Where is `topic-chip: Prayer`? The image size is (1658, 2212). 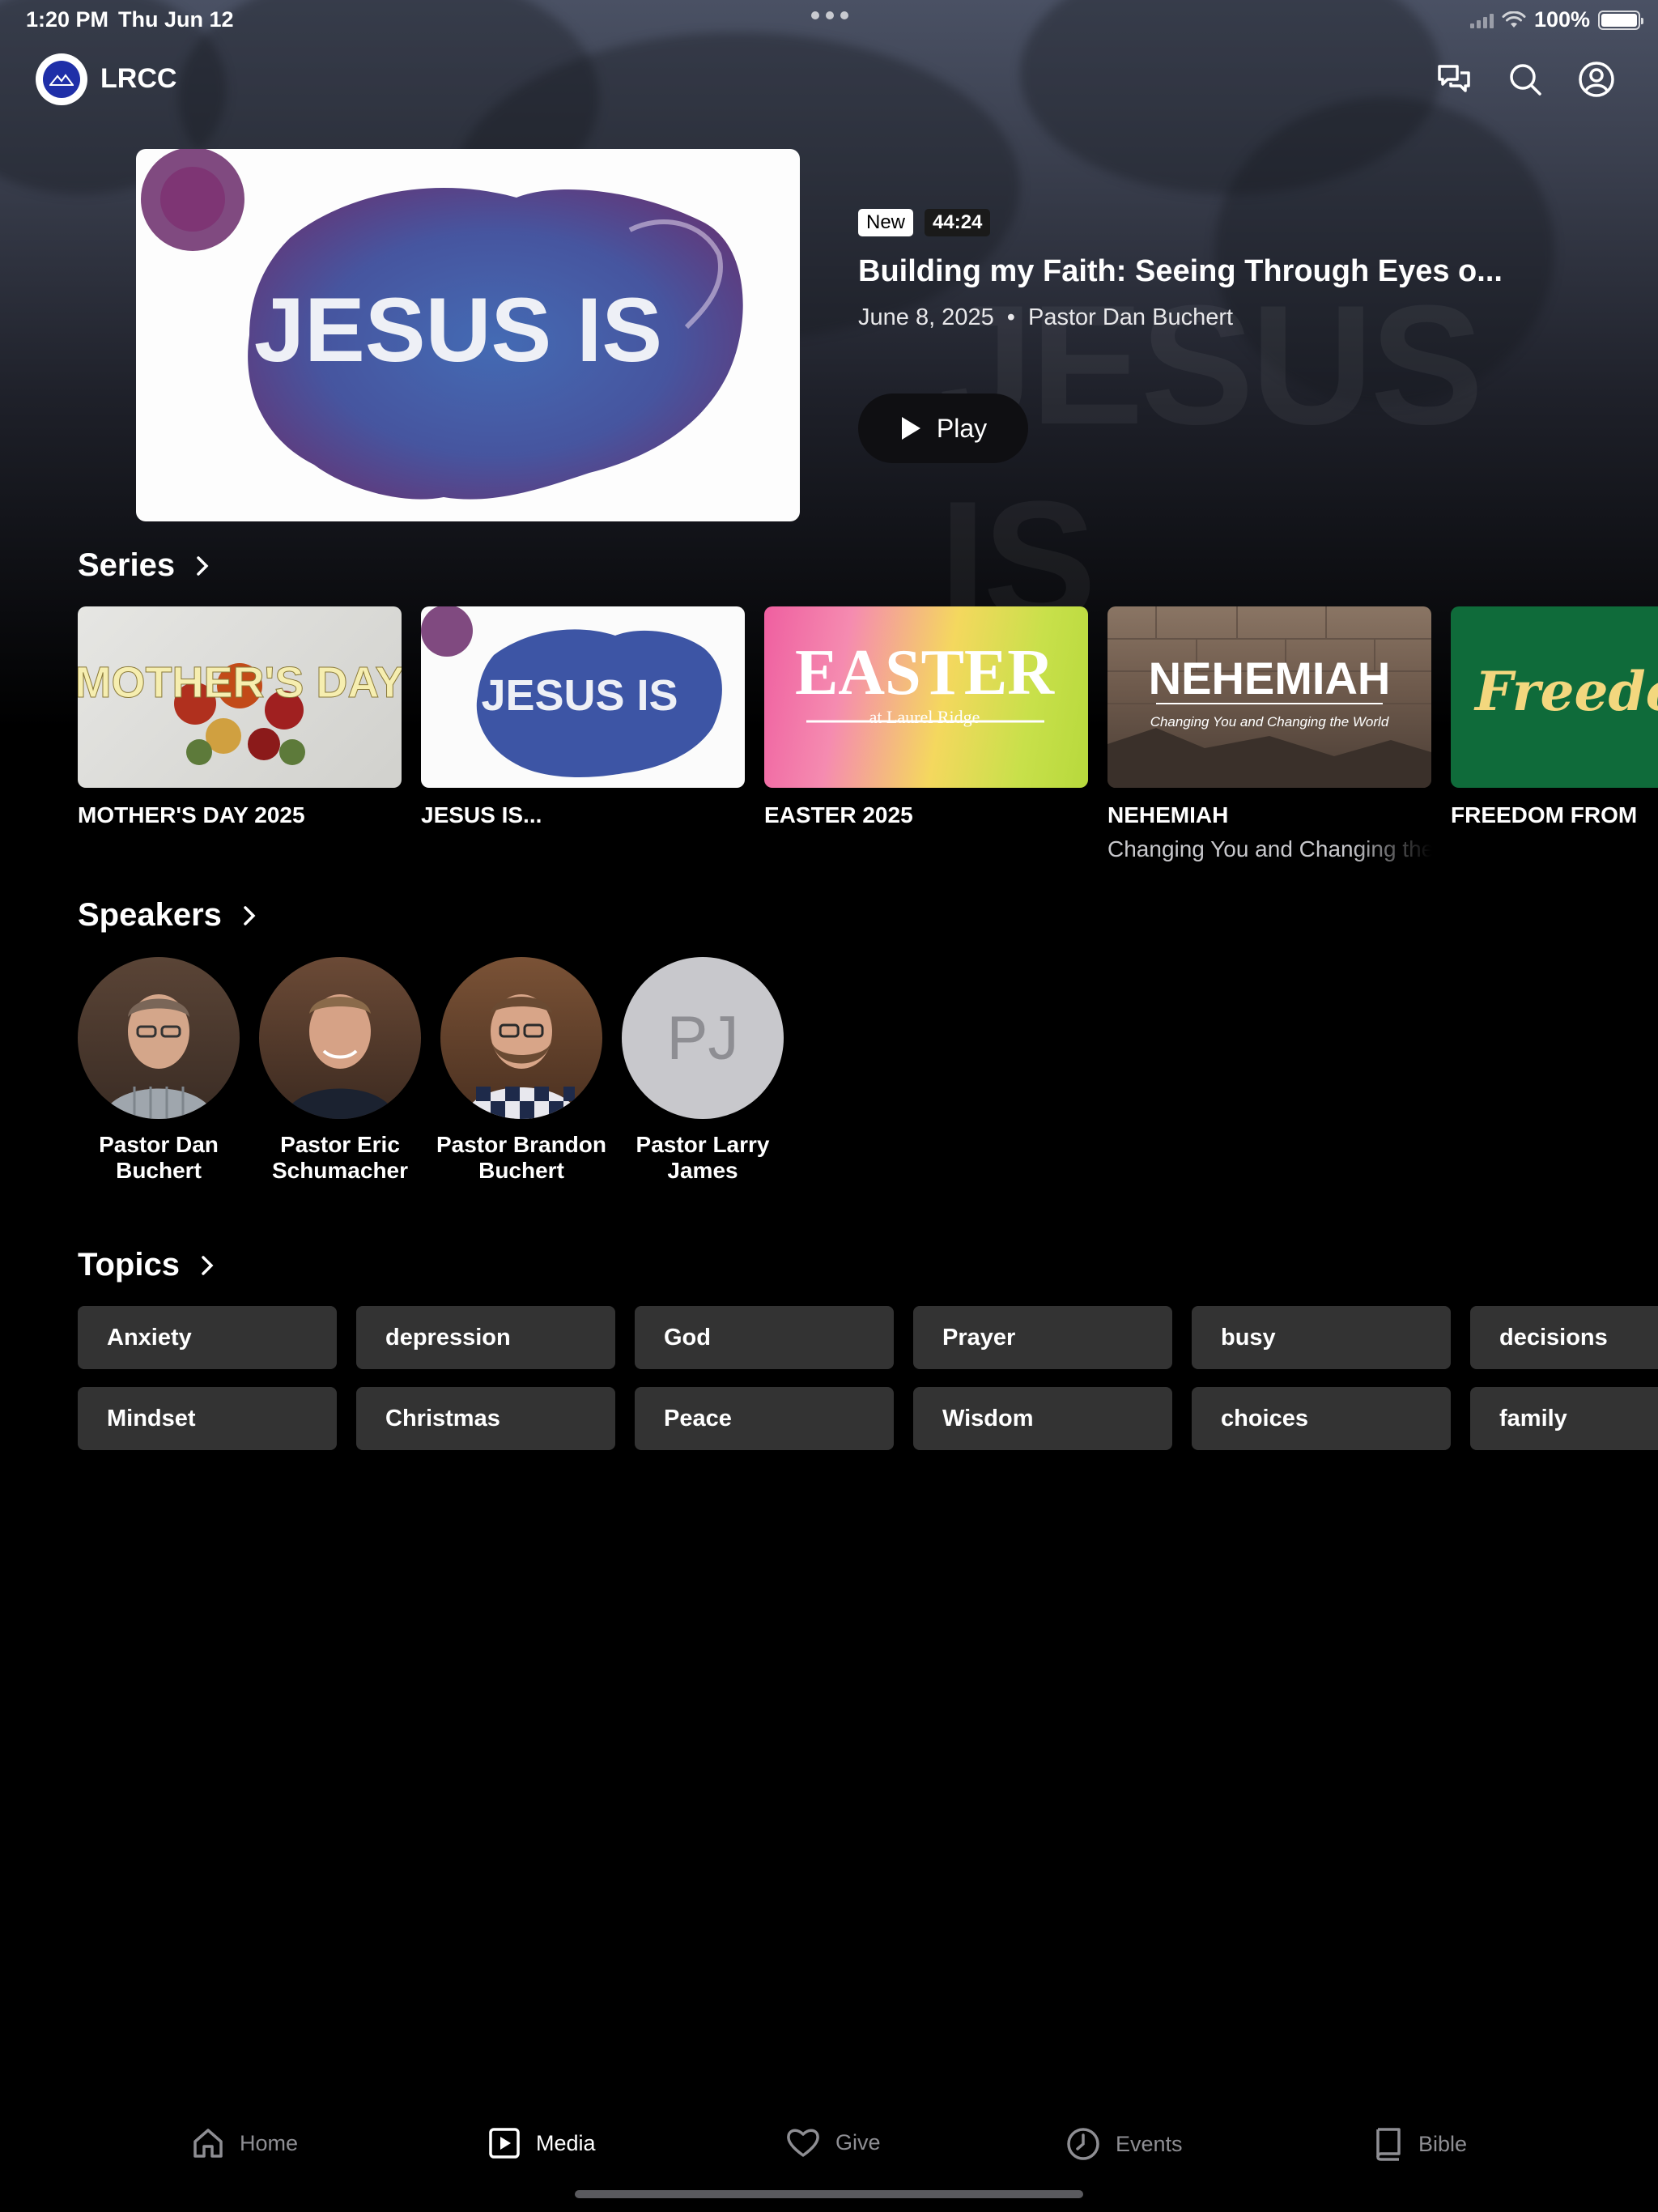
topic-chip: Prayer is located at coordinates (1042, 1338).